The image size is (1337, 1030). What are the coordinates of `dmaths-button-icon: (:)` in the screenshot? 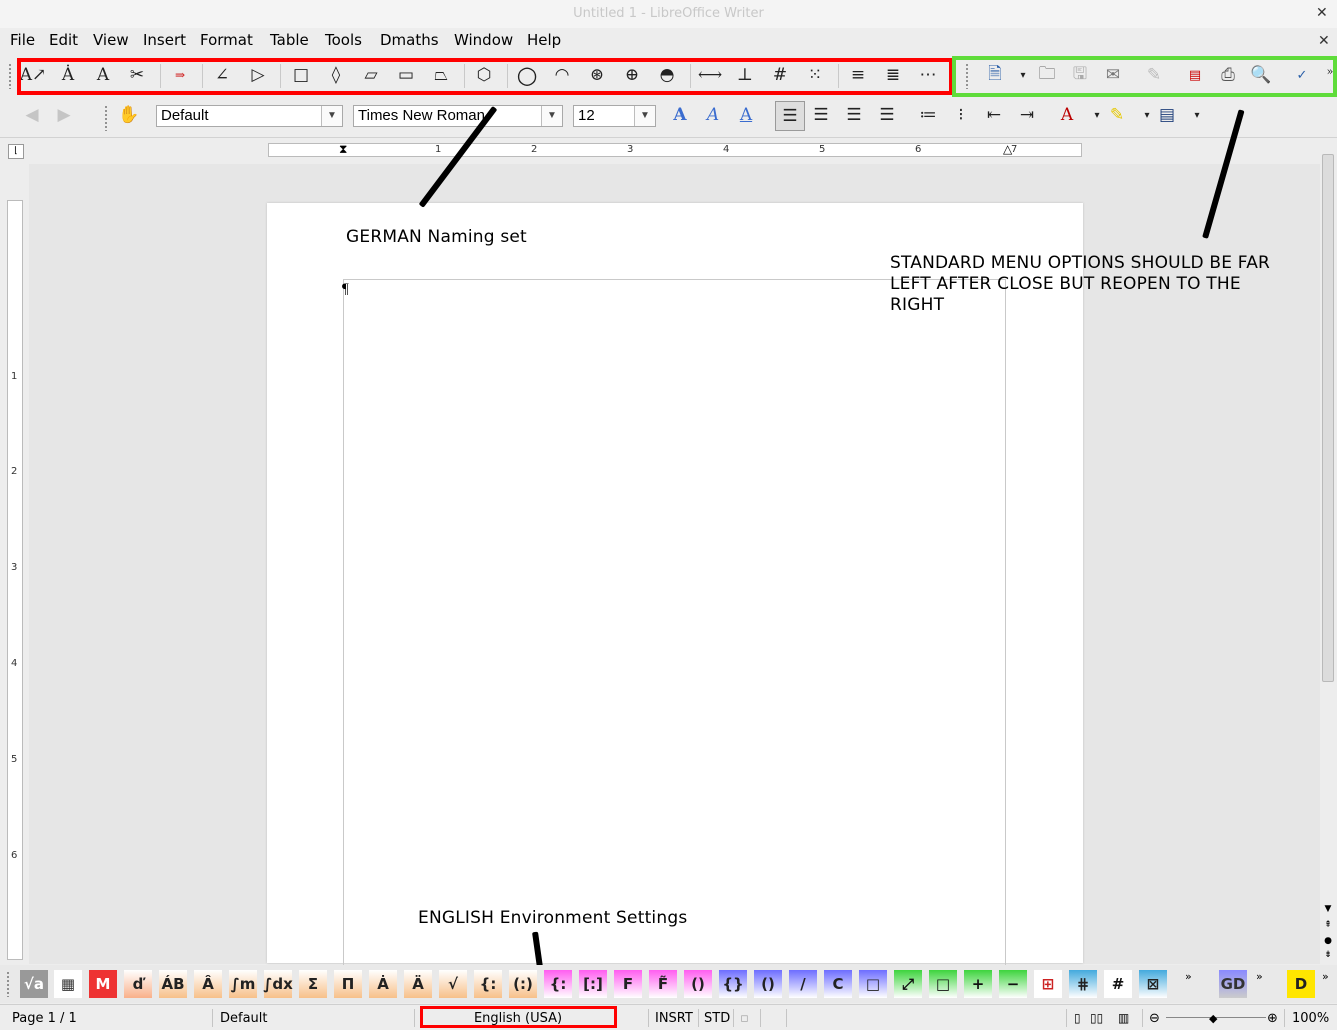 It's located at (523, 984).